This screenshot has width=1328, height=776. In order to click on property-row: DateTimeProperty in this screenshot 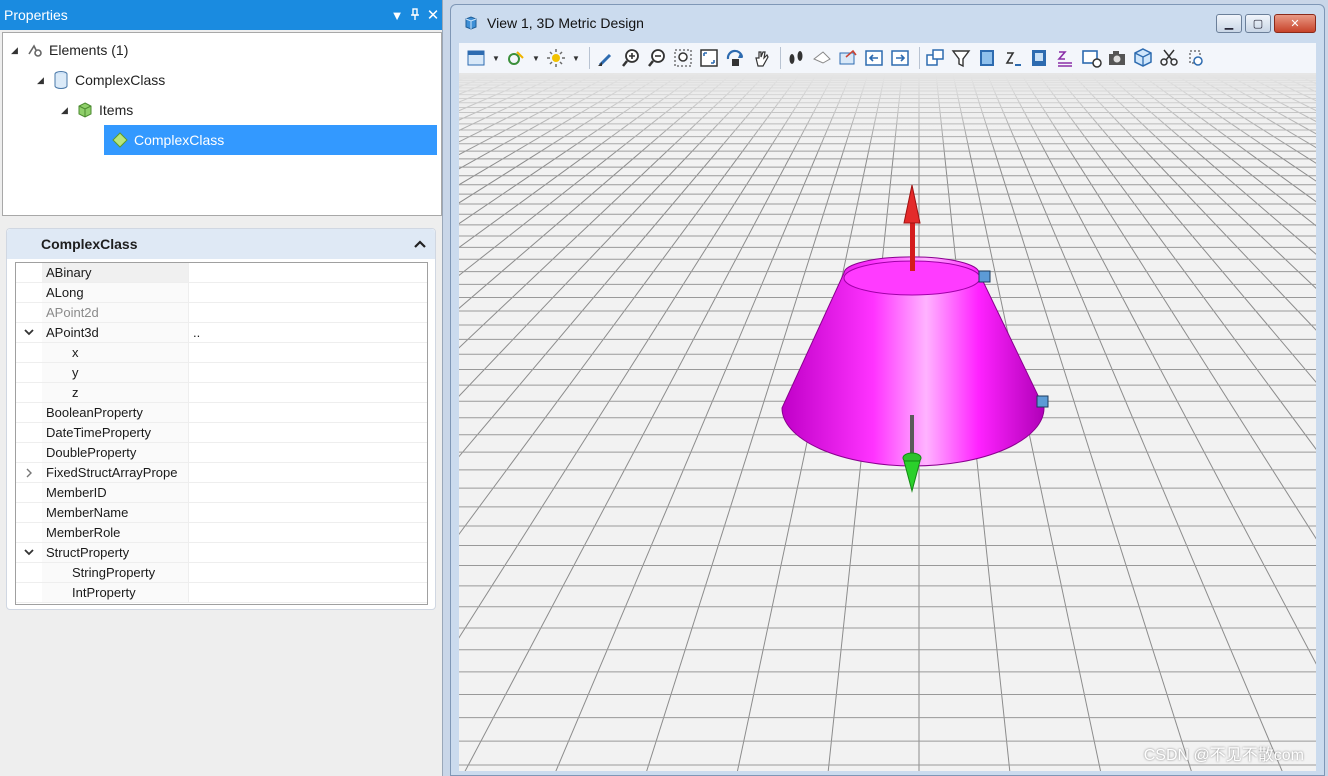, I will do `click(221, 433)`.